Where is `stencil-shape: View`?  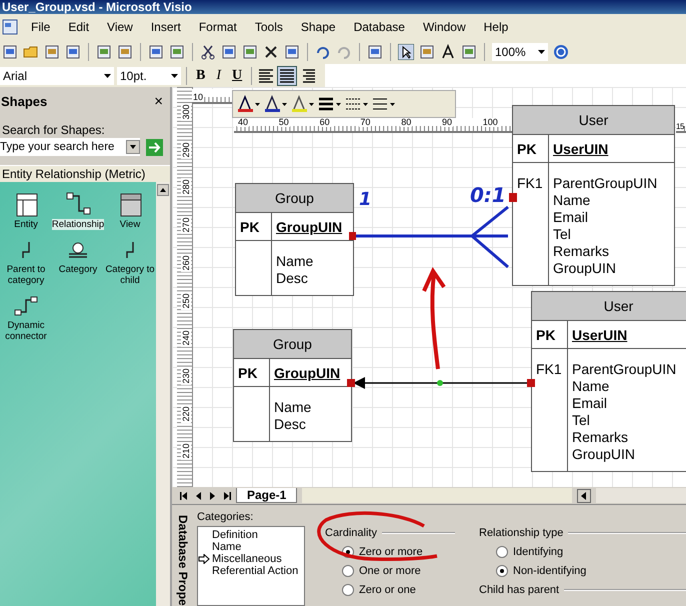 stencil-shape: View is located at coordinates (130, 210).